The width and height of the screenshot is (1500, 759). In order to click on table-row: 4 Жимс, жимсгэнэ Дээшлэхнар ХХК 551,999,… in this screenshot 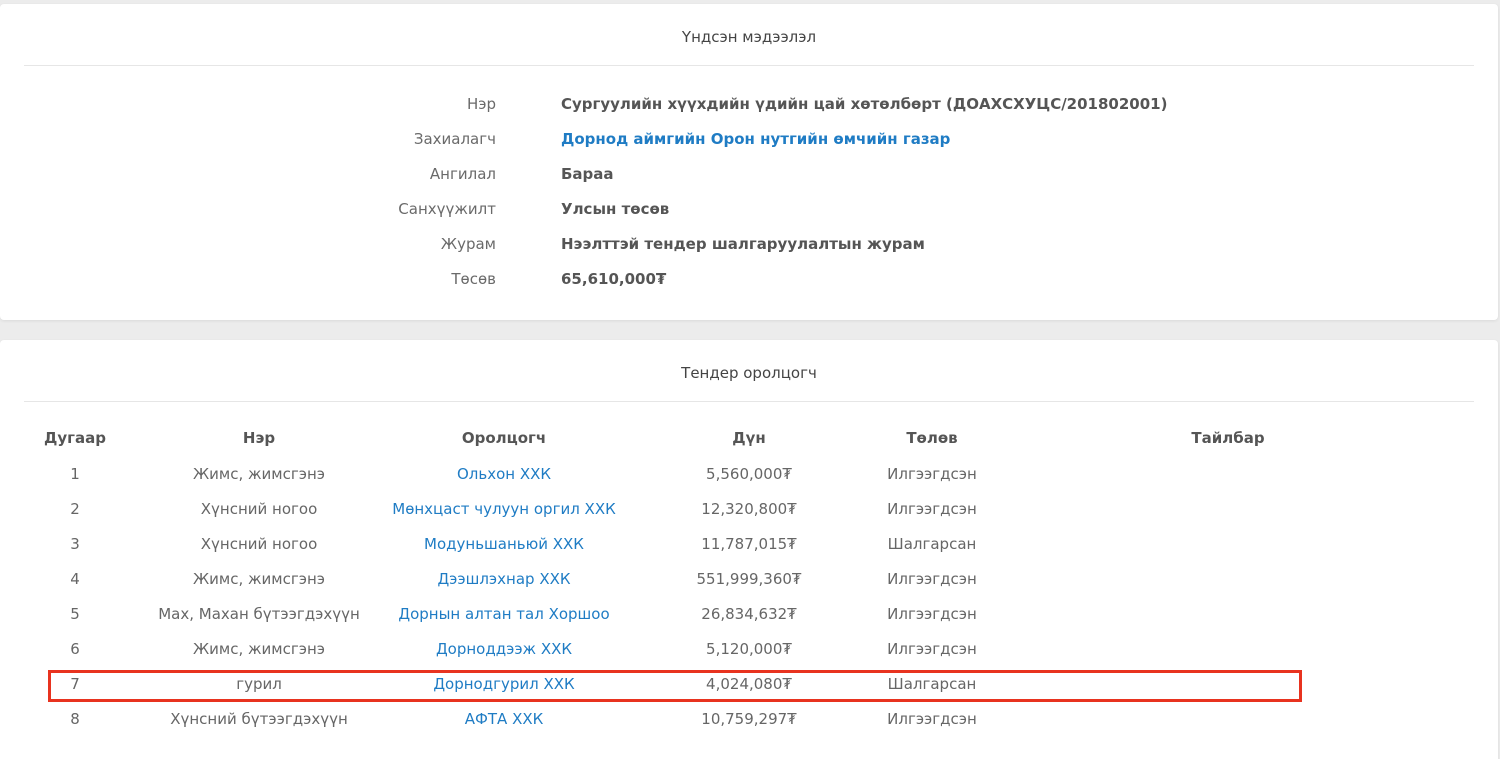, I will do `click(749, 578)`.